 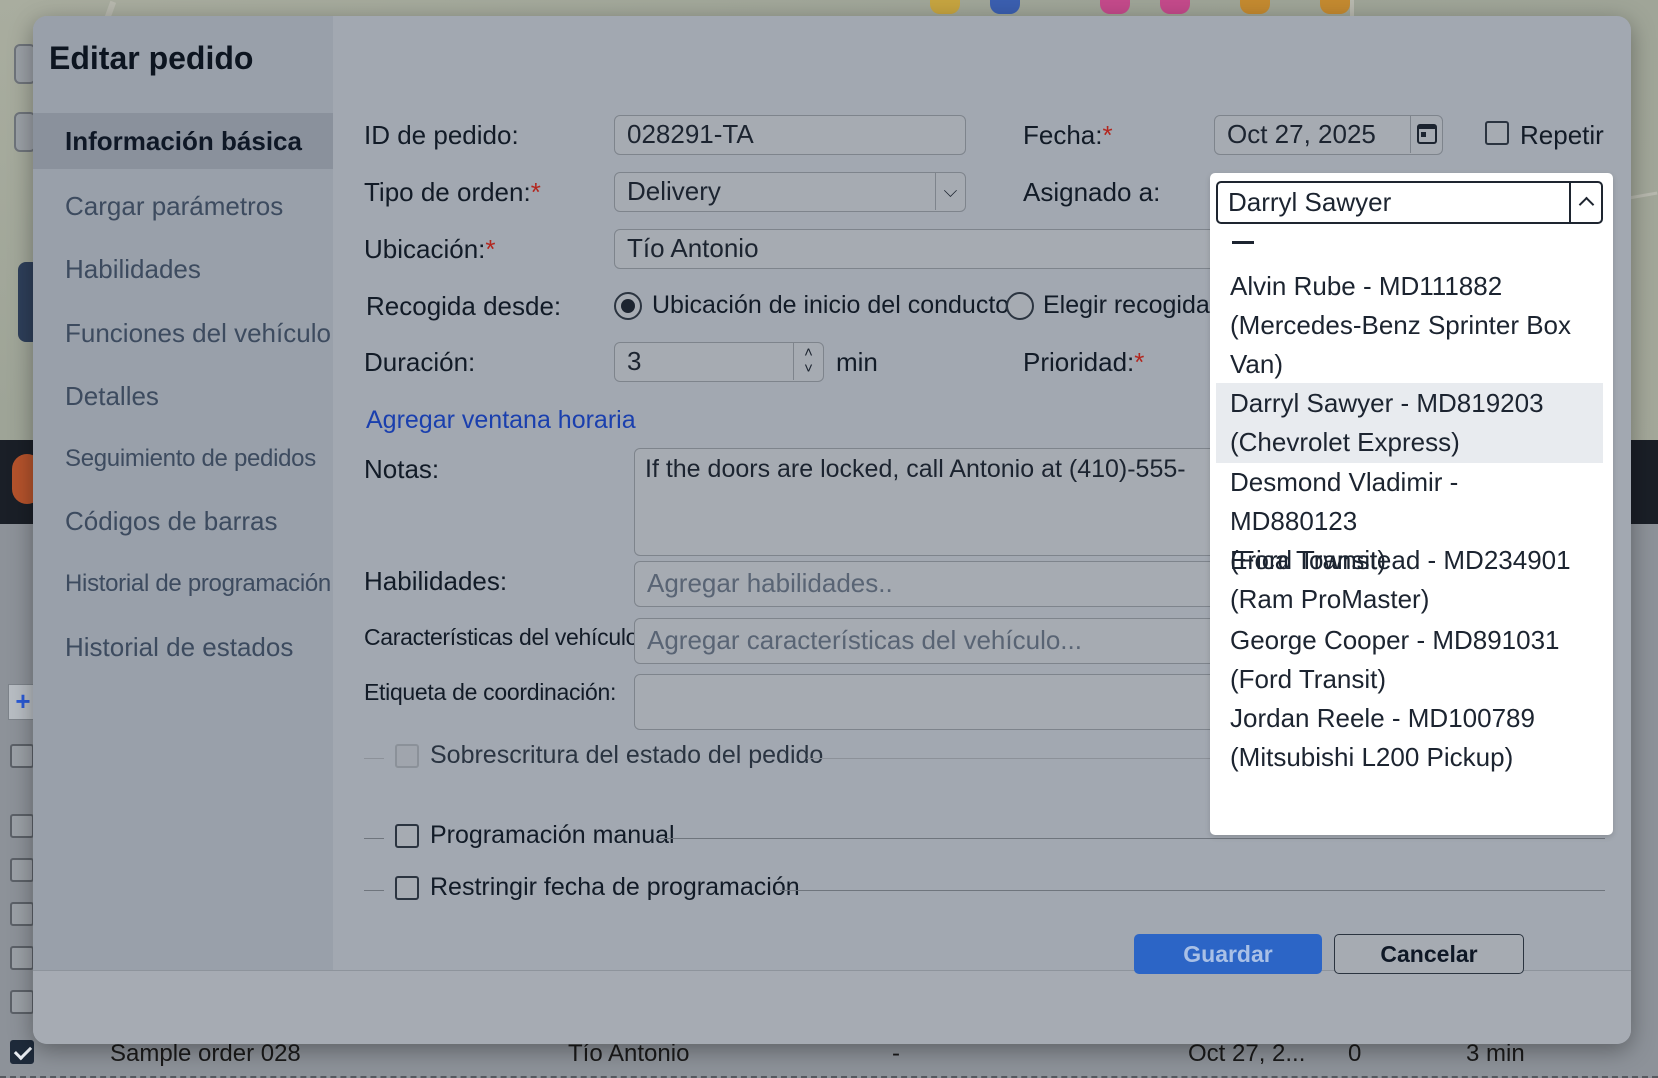 I want to click on restrict-date-label: Restringir fecha de programación, so click(x=615, y=887).